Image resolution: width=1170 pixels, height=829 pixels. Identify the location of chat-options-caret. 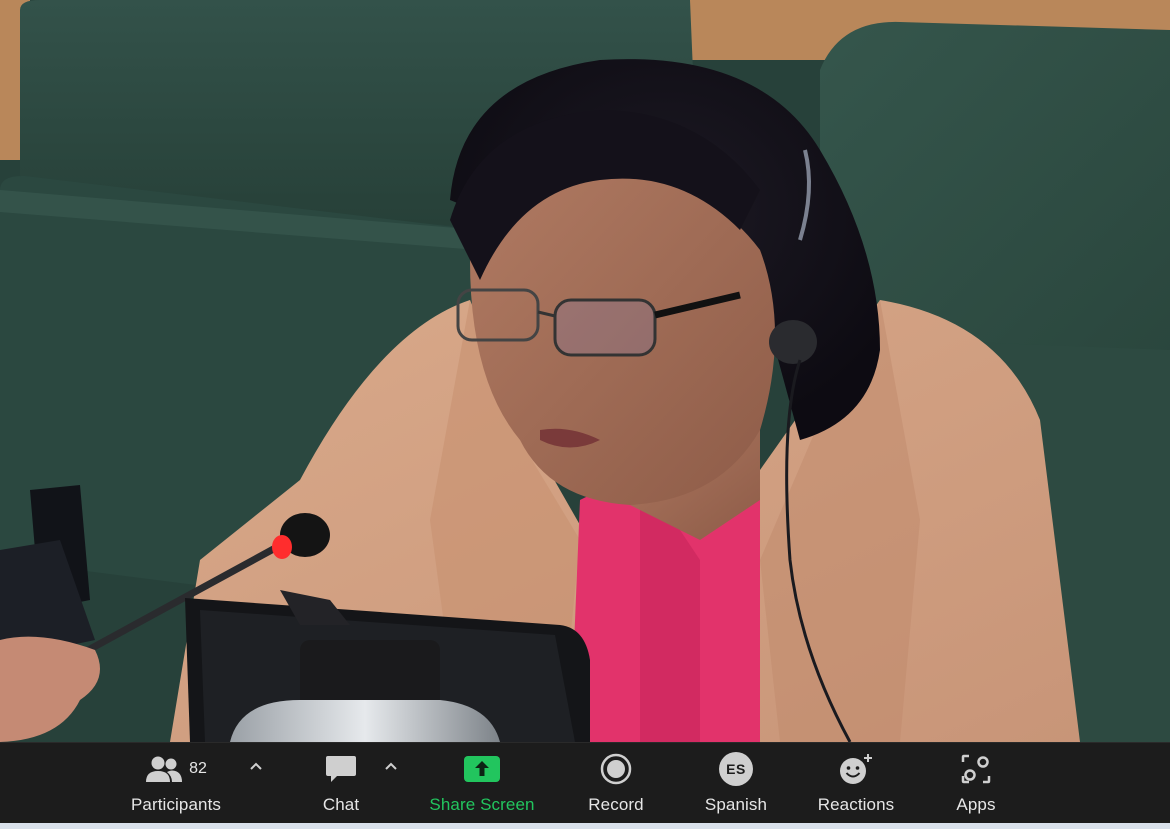
(391, 766).